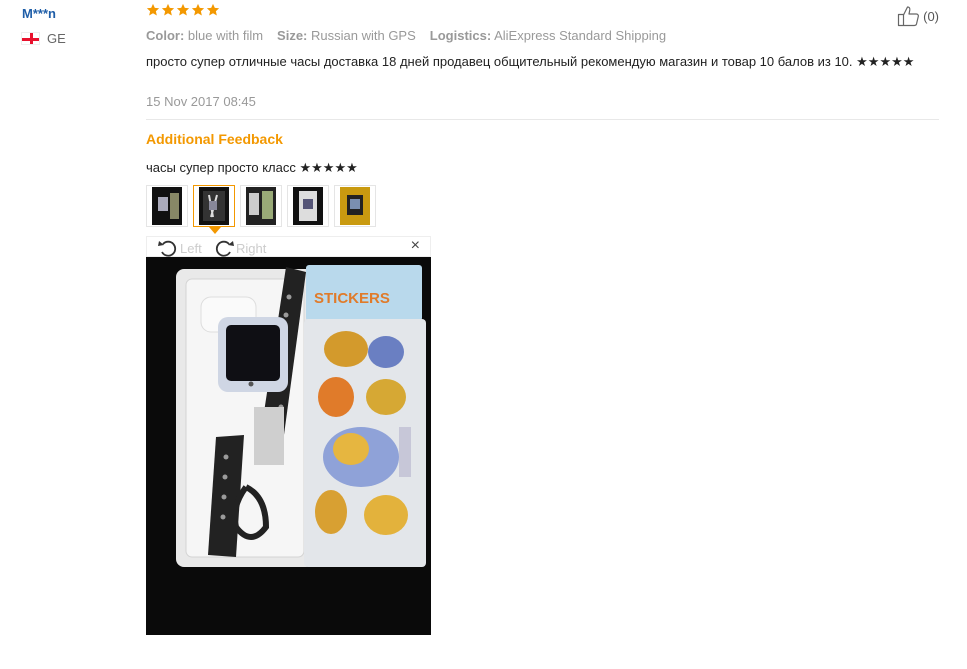 This screenshot has height=669, width=967. What do you see at coordinates (352, 298) in the screenshot?
I see `svg-text: STICKERS` at bounding box center [352, 298].